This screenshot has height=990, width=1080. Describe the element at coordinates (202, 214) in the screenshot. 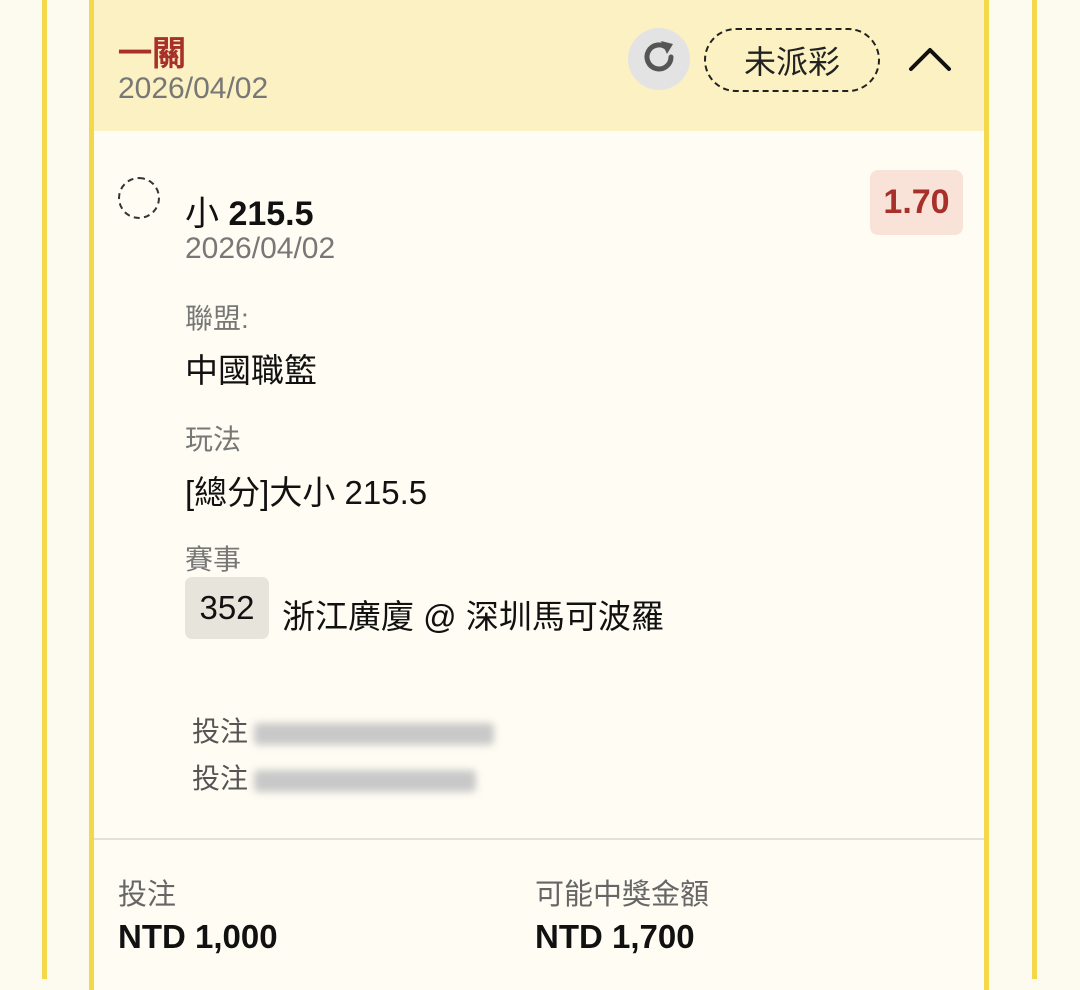

I see `selection-name: 小` at that location.